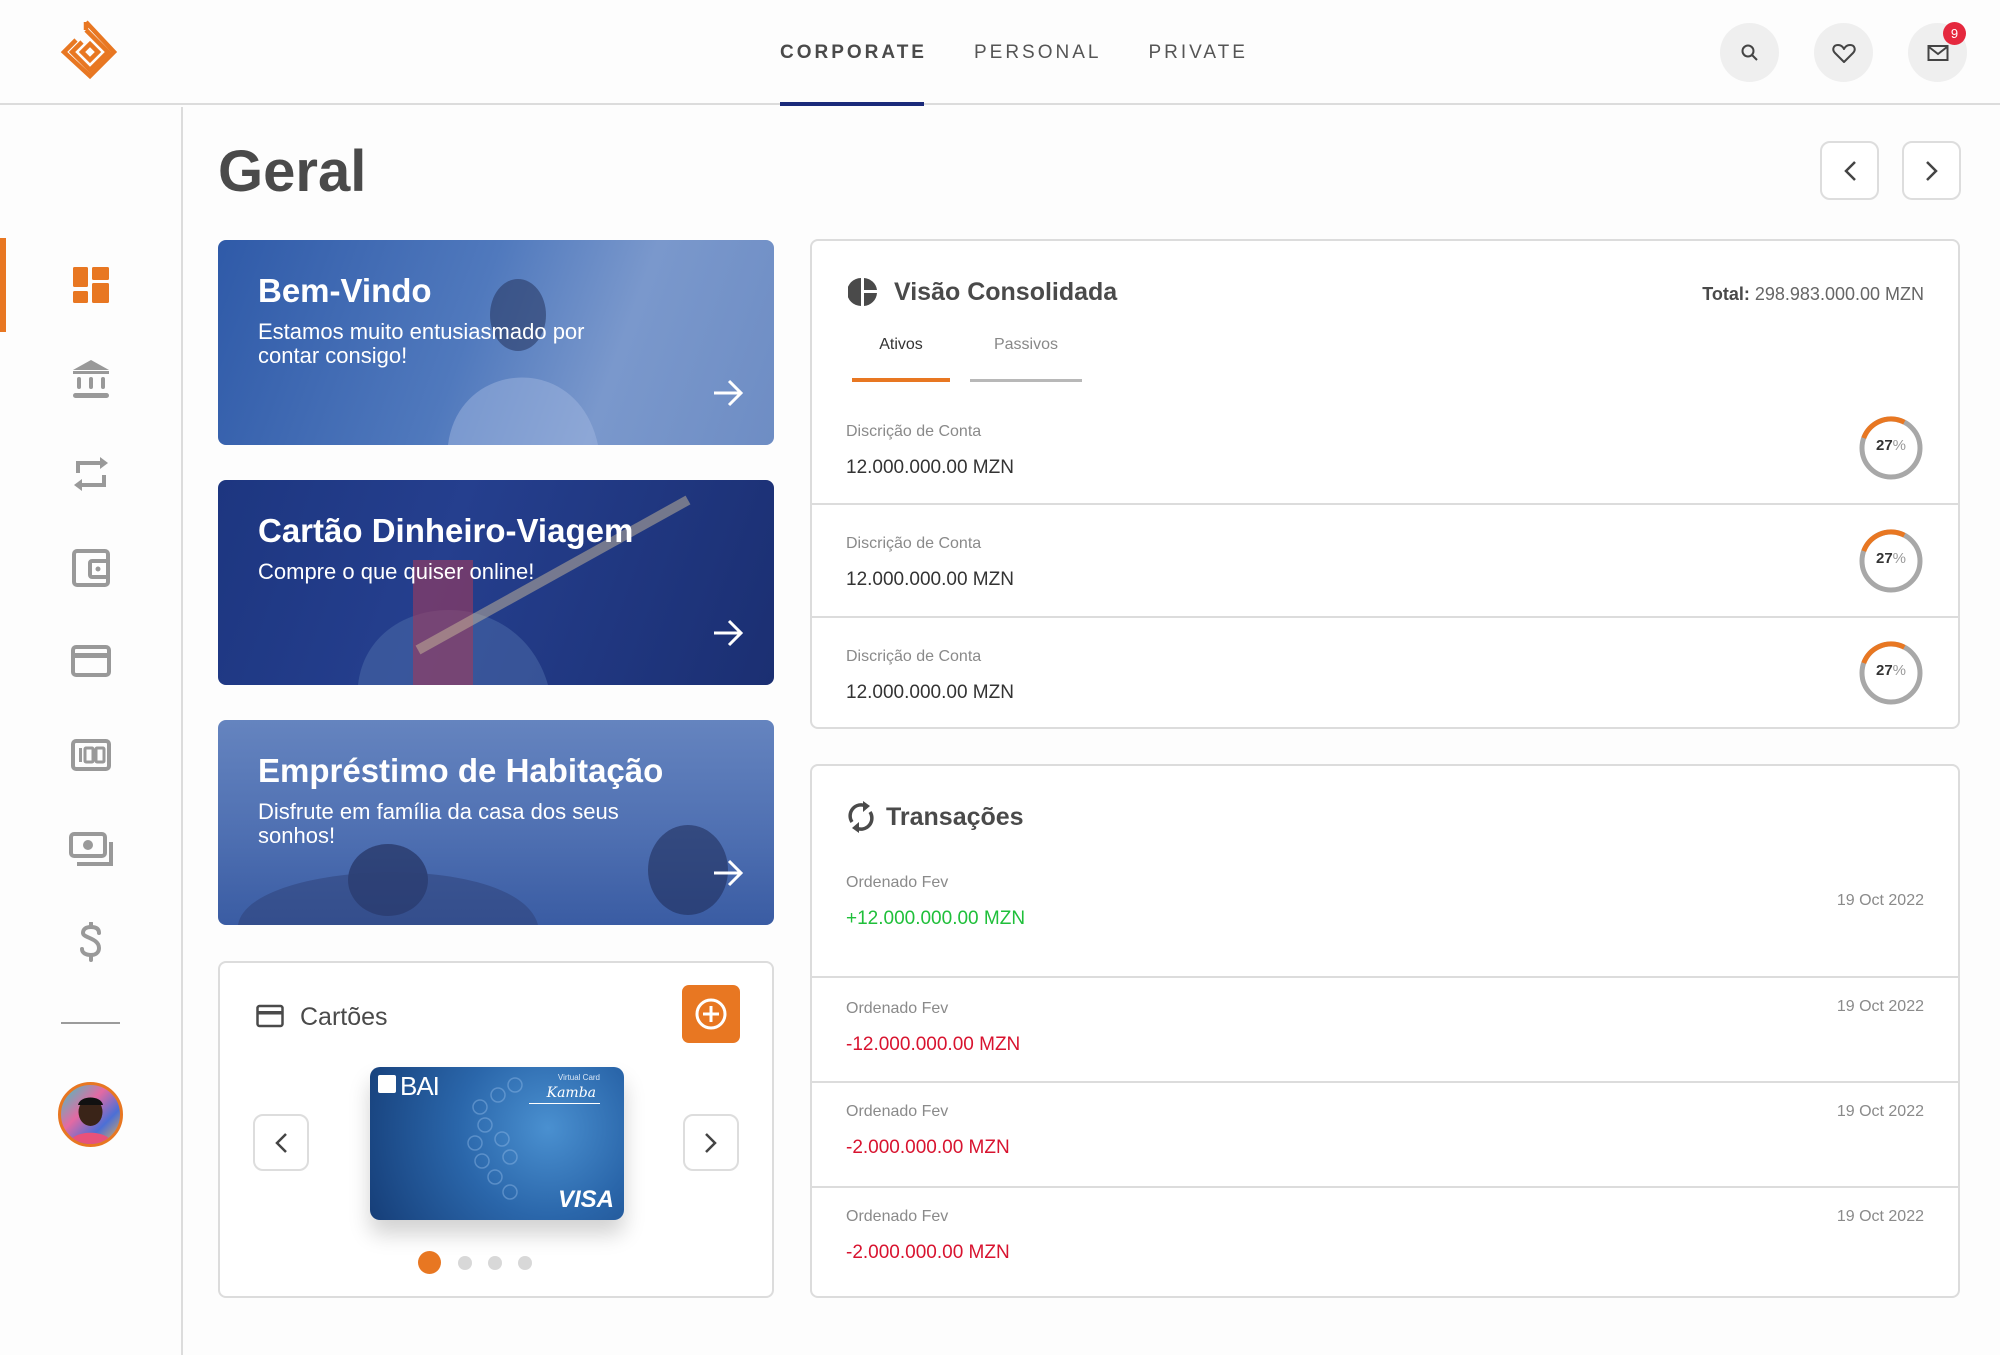 The image size is (2000, 1355). What do you see at coordinates (1726, 294) in the screenshot?
I see `total-label: Total:` at bounding box center [1726, 294].